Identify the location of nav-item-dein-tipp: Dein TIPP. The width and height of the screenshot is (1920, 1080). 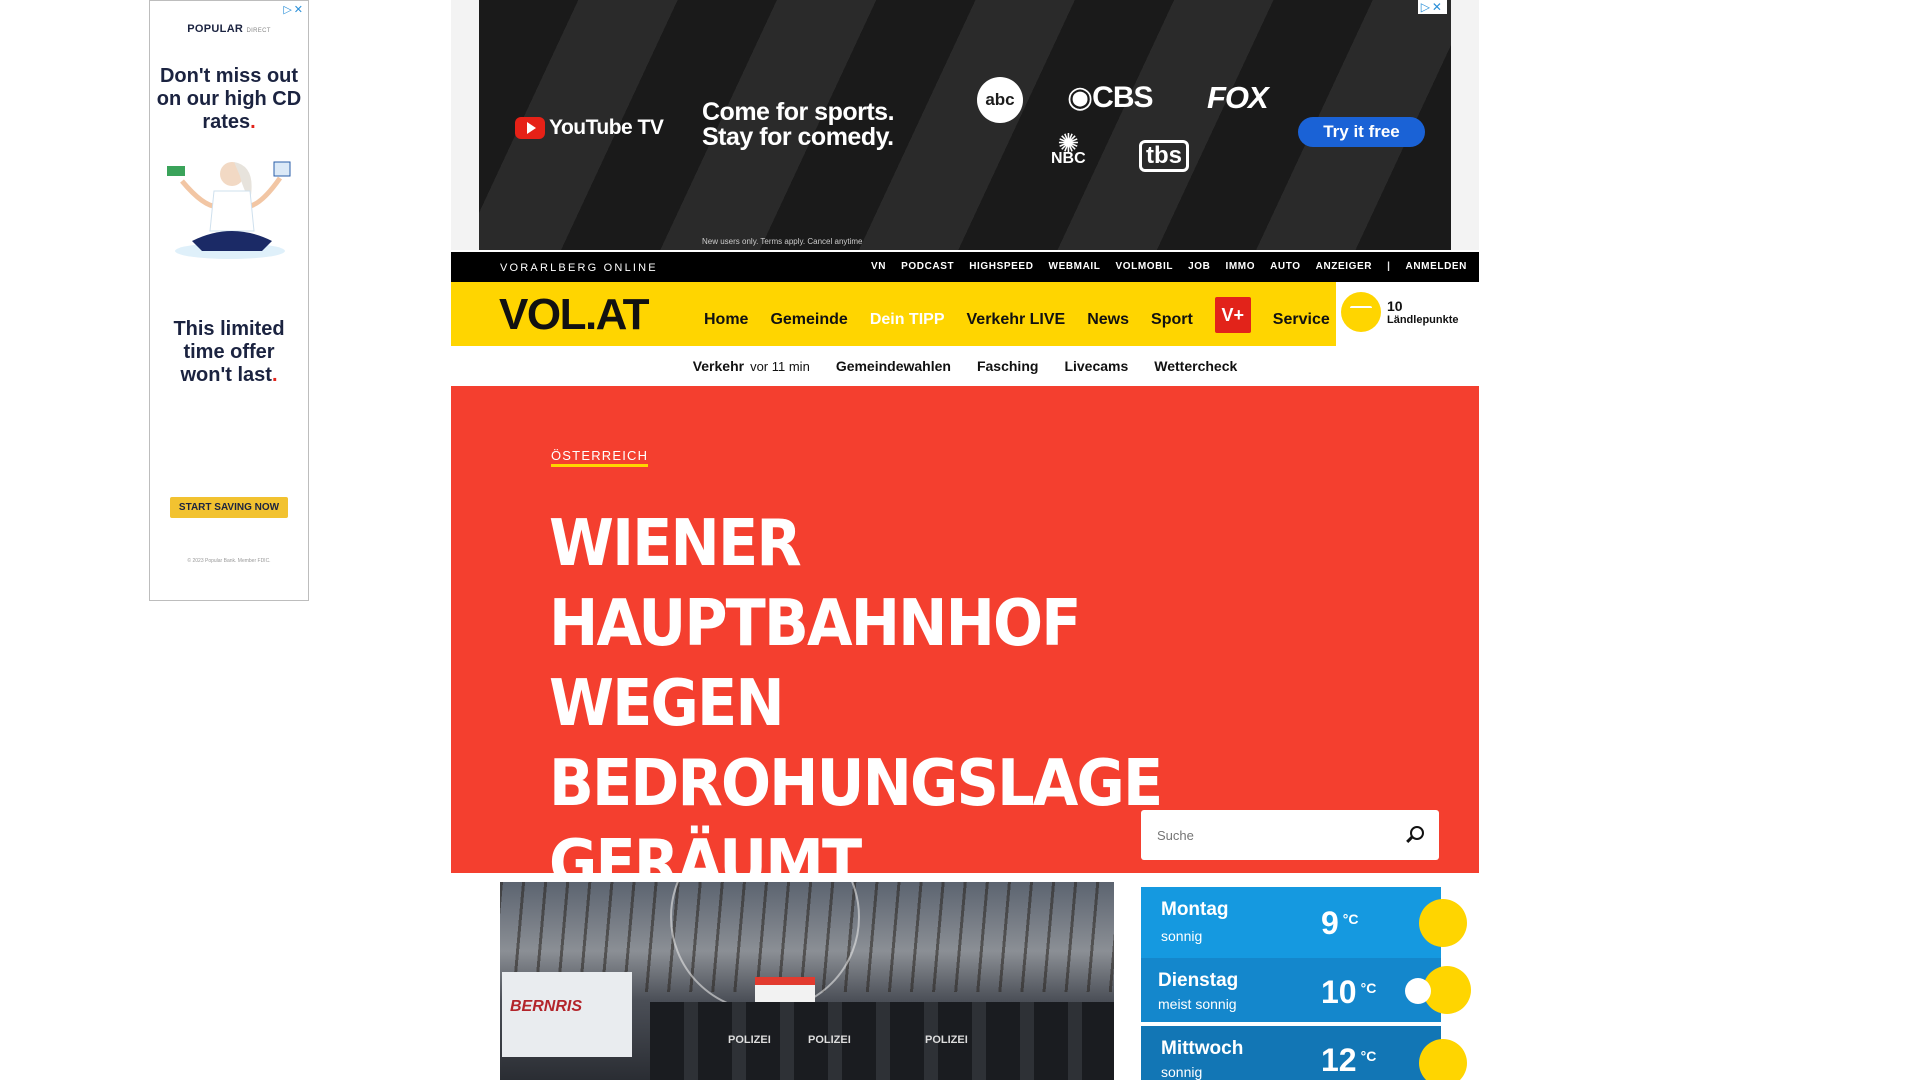
(907, 320).